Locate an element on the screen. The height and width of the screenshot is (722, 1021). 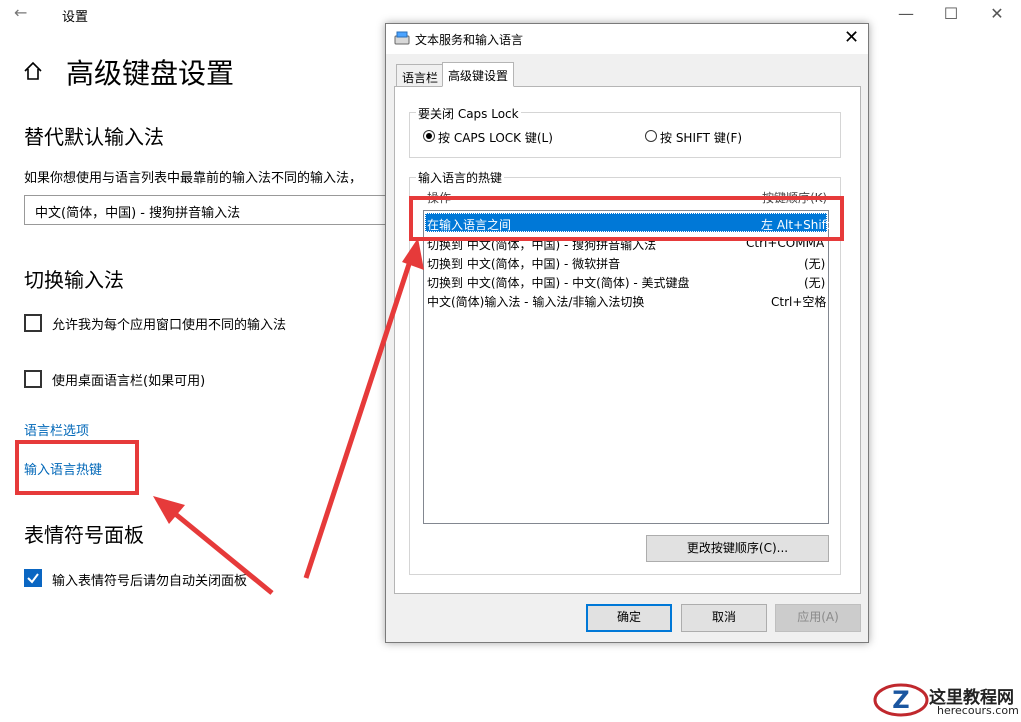
arrow-to-link is located at coordinates (220, 550).